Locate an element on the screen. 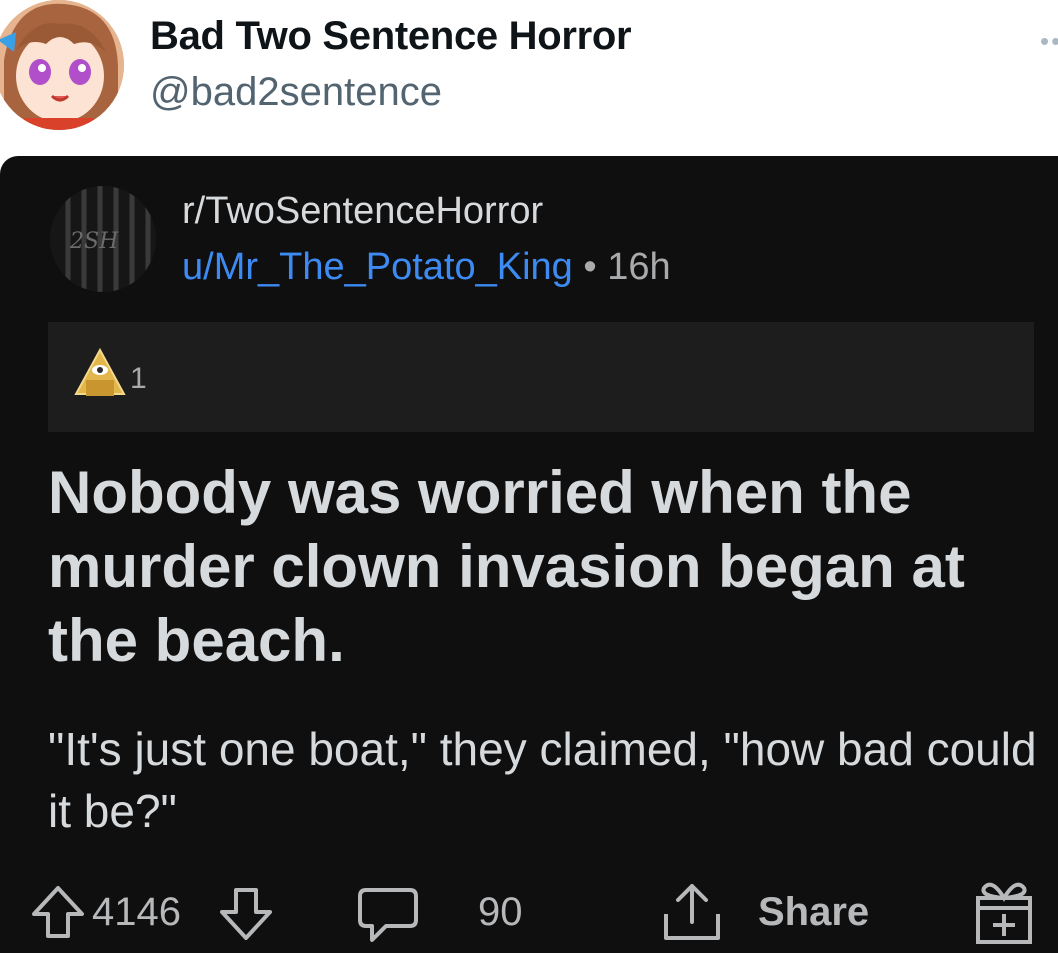  subreddit-icon: 2SH is located at coordinates (103, 239).